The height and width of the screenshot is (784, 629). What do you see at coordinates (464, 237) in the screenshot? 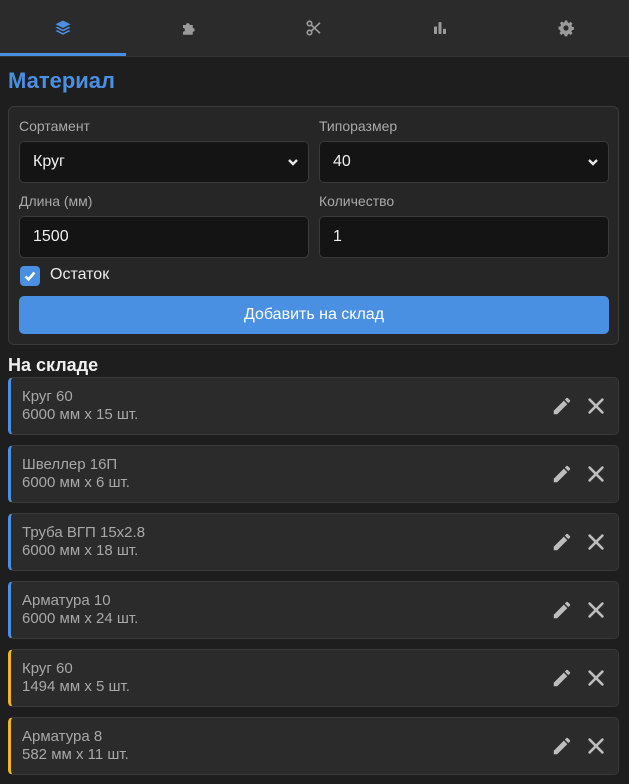
I see `quantity-input: 1` at bounding box center [464, 237].